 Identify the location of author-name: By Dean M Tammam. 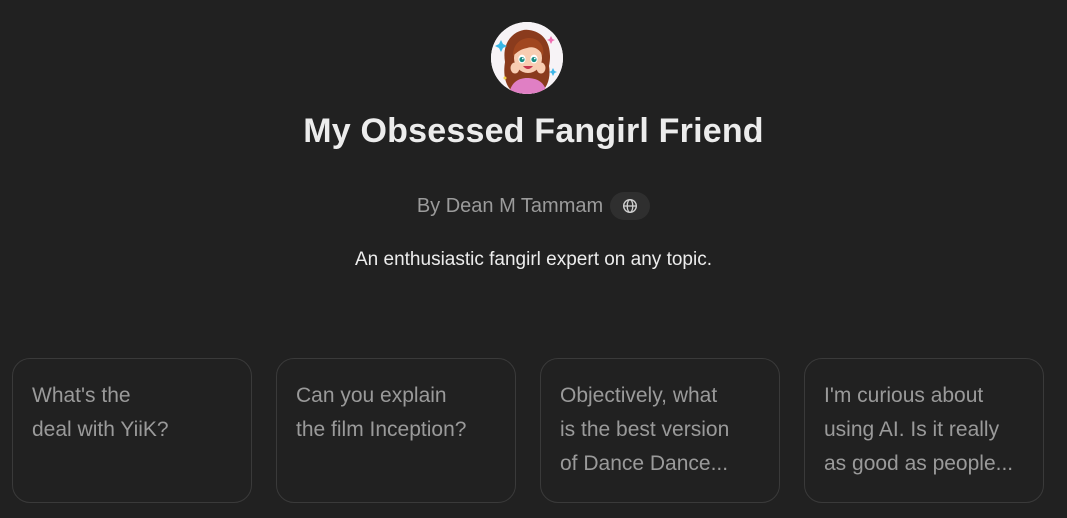
(510, 206).